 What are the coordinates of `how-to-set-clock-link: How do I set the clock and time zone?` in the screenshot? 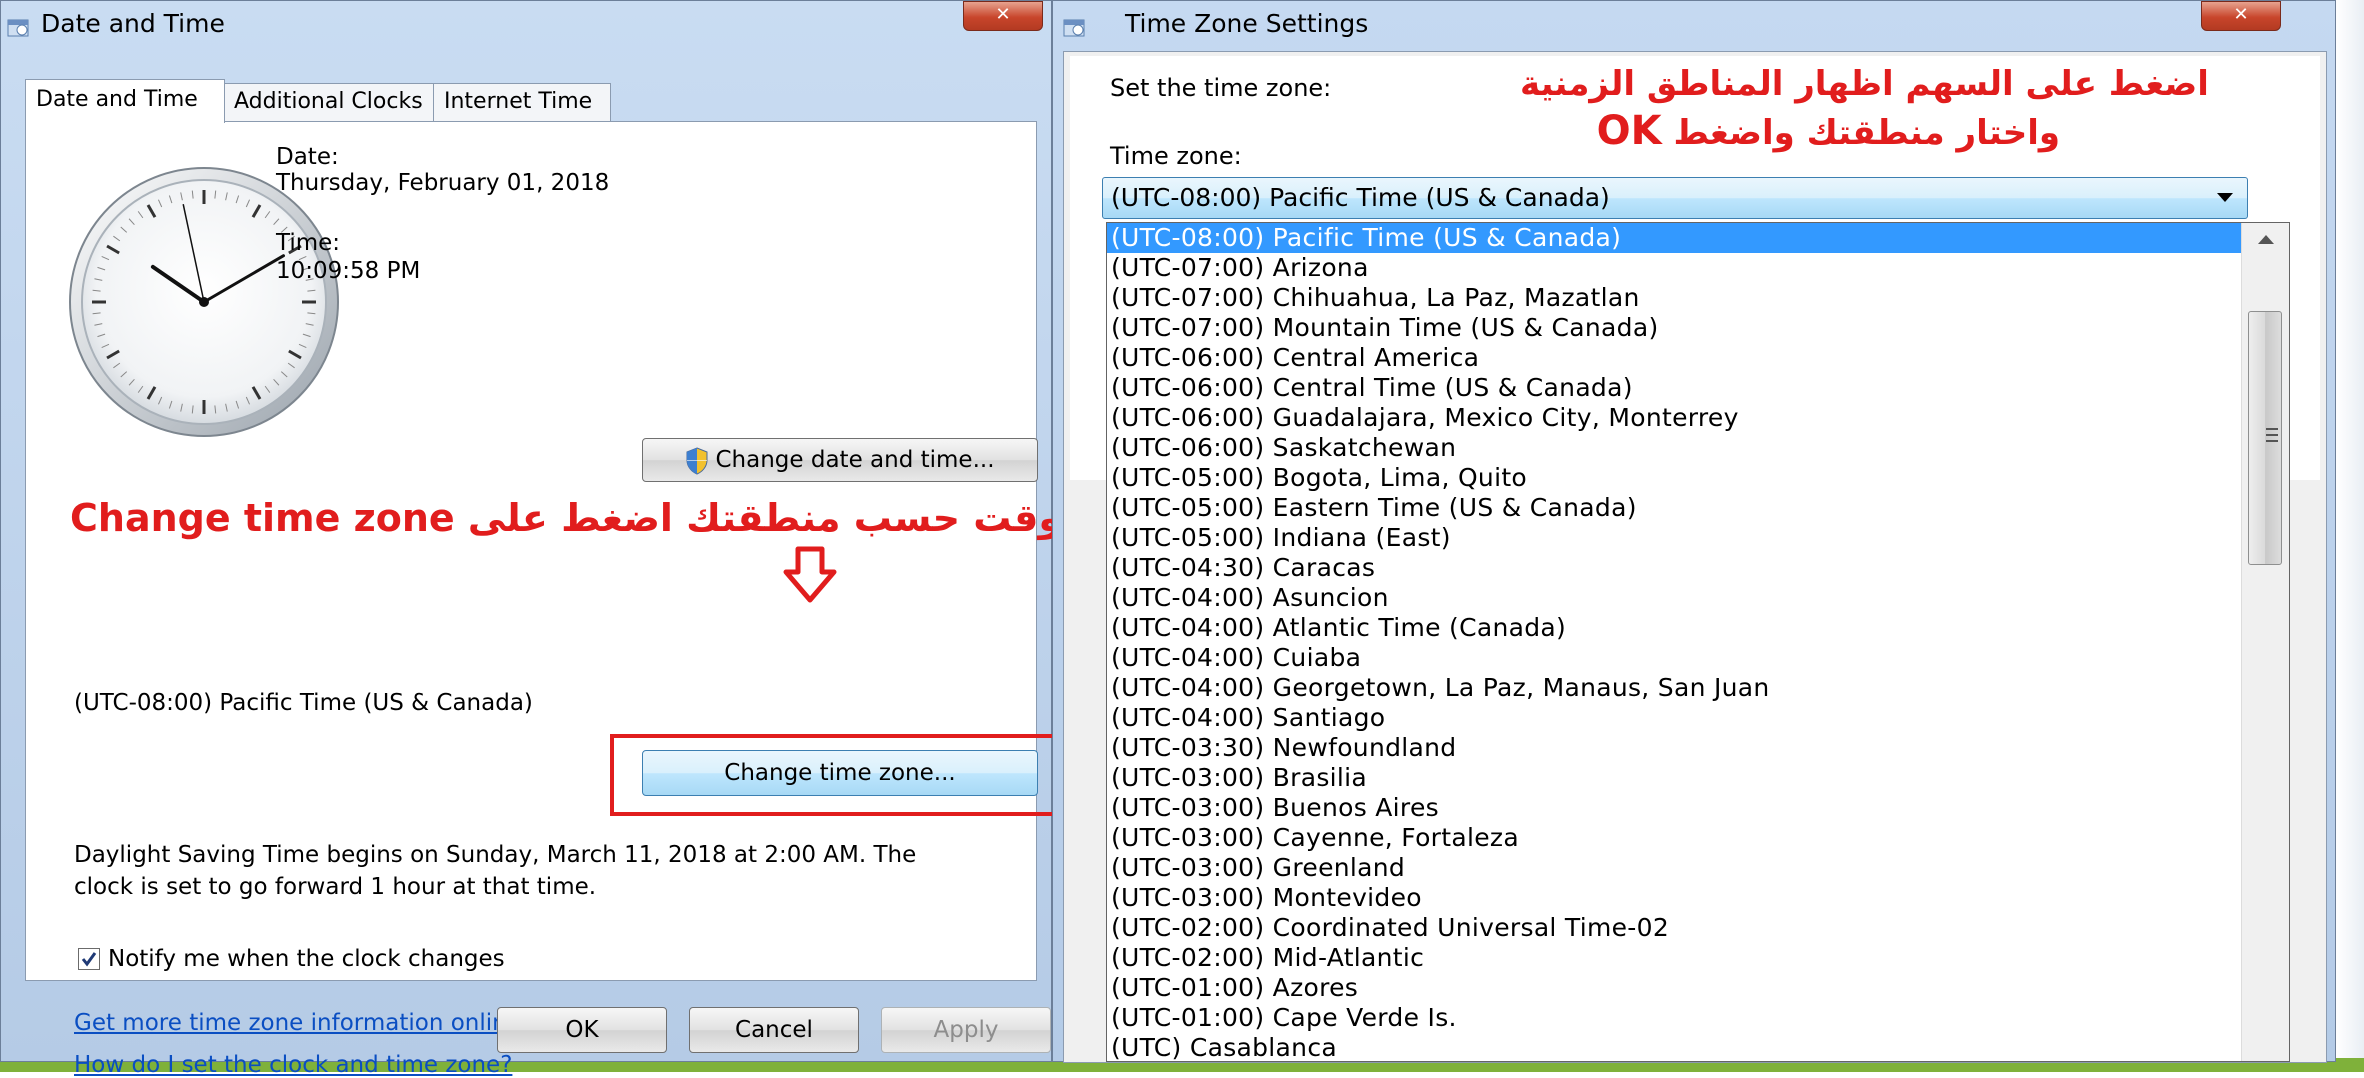 It's located at (293, 1065).